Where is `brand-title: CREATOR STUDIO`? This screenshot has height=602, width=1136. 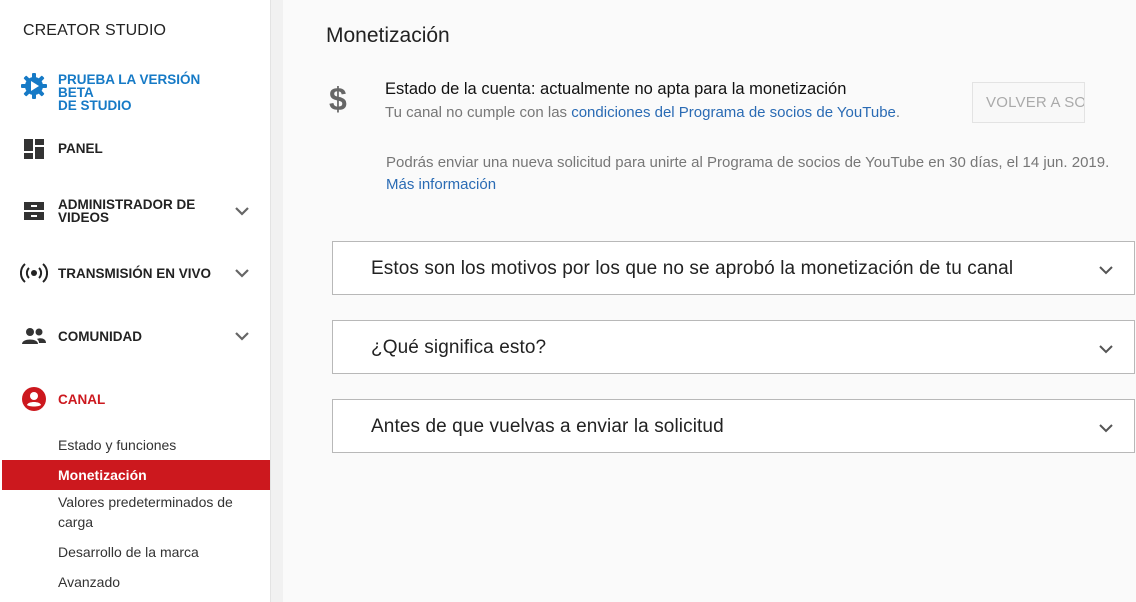
brand-title: CREATOR STUDIO is located at coordinates (95, 30).